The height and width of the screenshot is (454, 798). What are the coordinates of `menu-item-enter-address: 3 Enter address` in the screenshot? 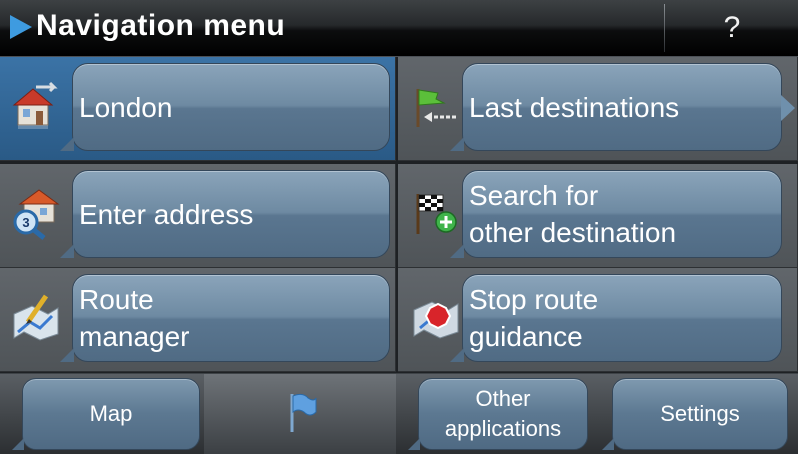 It's located at (198, 216).